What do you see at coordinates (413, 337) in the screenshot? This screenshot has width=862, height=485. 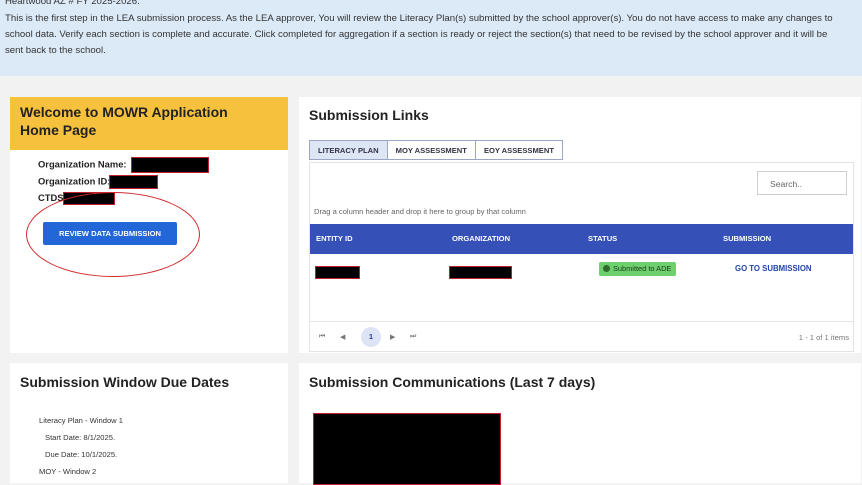 I see `last-page-icon: ⏭` at bounding box center [413, 337].